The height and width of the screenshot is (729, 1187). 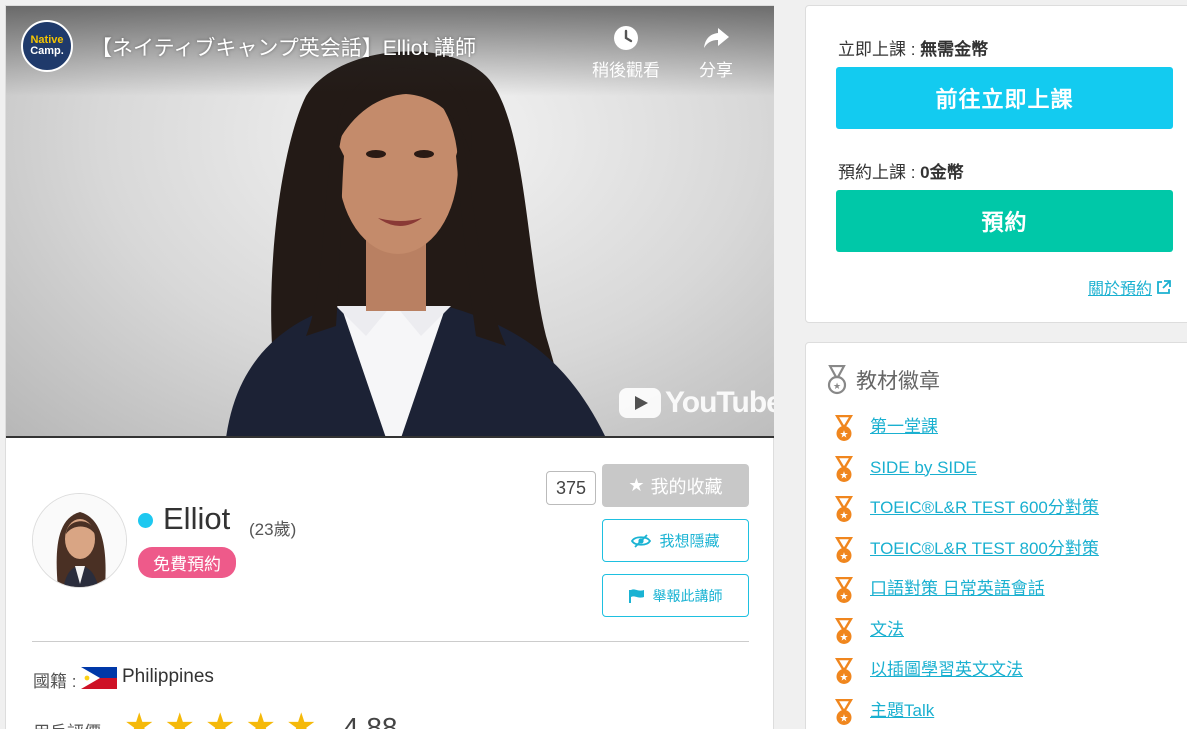 What do you see at coordinates (719, 402) in the screenshot?
I see `youtube-wordmark: YouTube` at bounding box center [719, 402].